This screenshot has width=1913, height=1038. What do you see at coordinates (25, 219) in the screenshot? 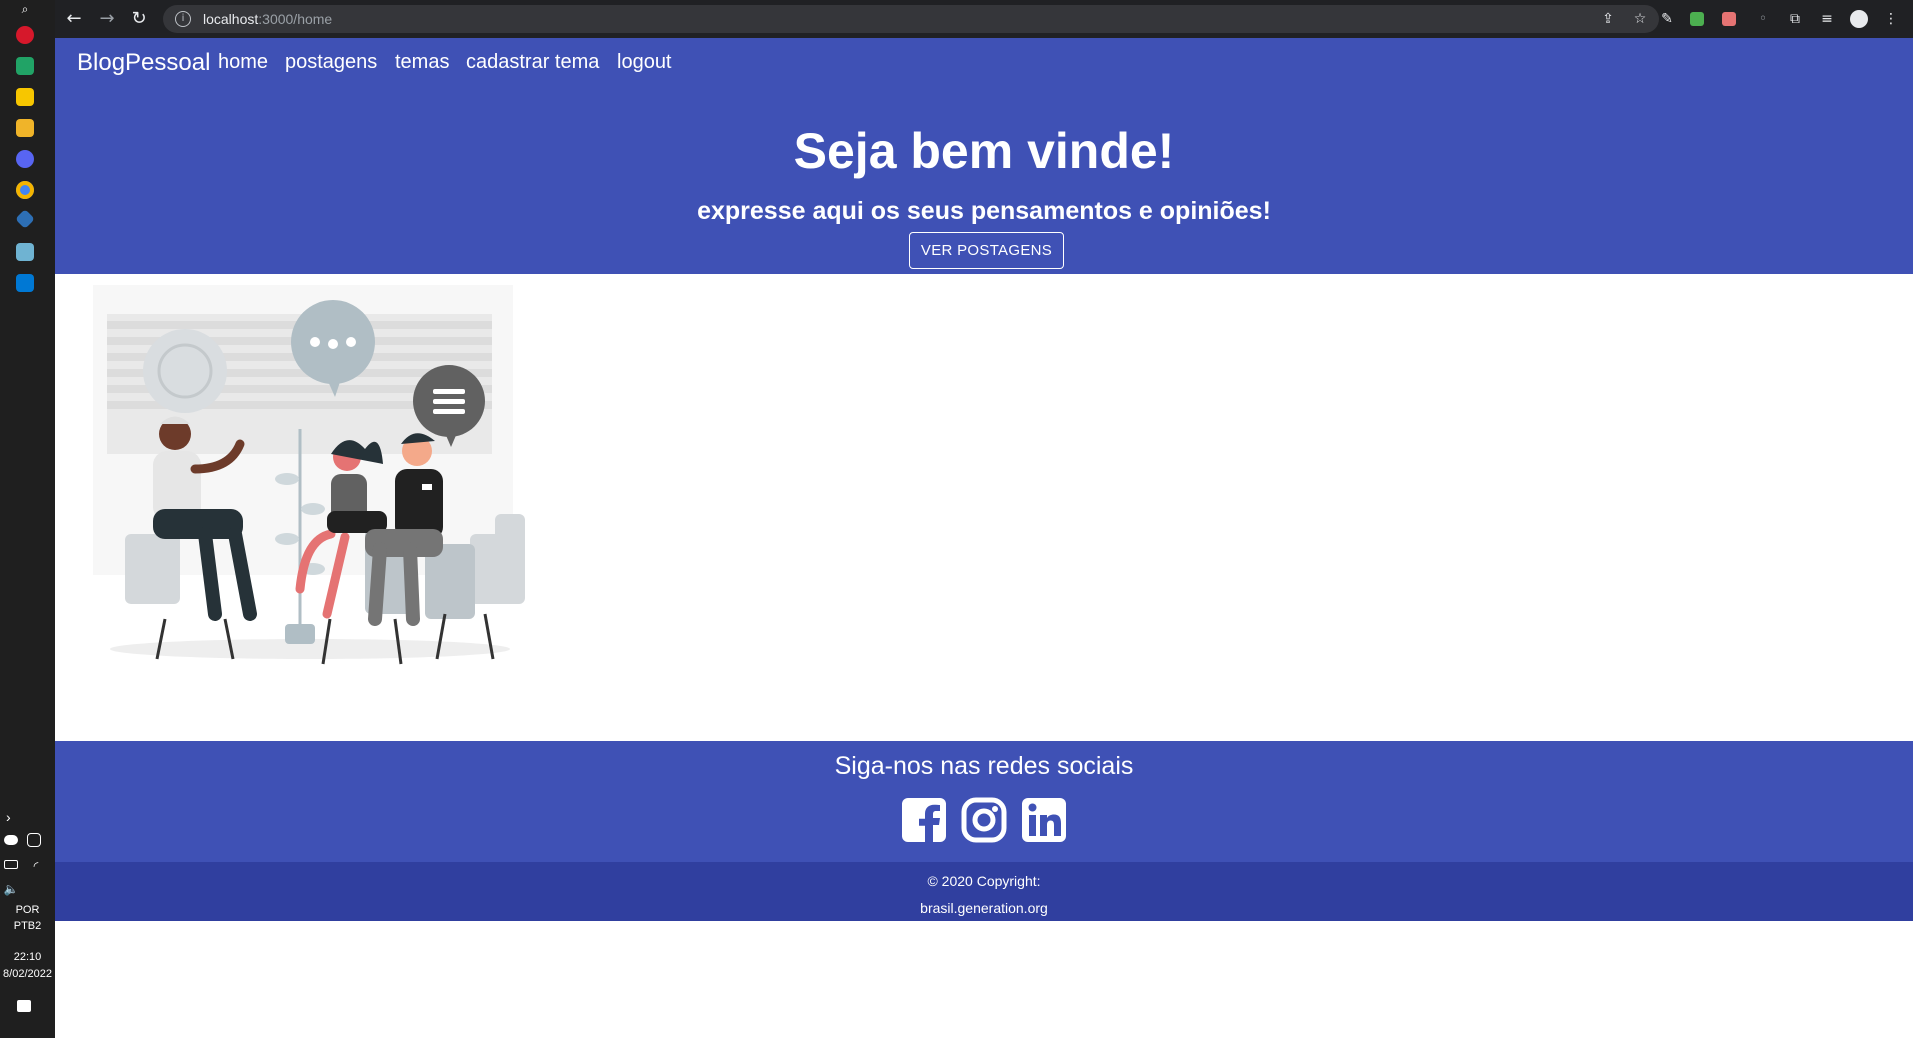
I see `git-icon` at bounding box center [25, 219].